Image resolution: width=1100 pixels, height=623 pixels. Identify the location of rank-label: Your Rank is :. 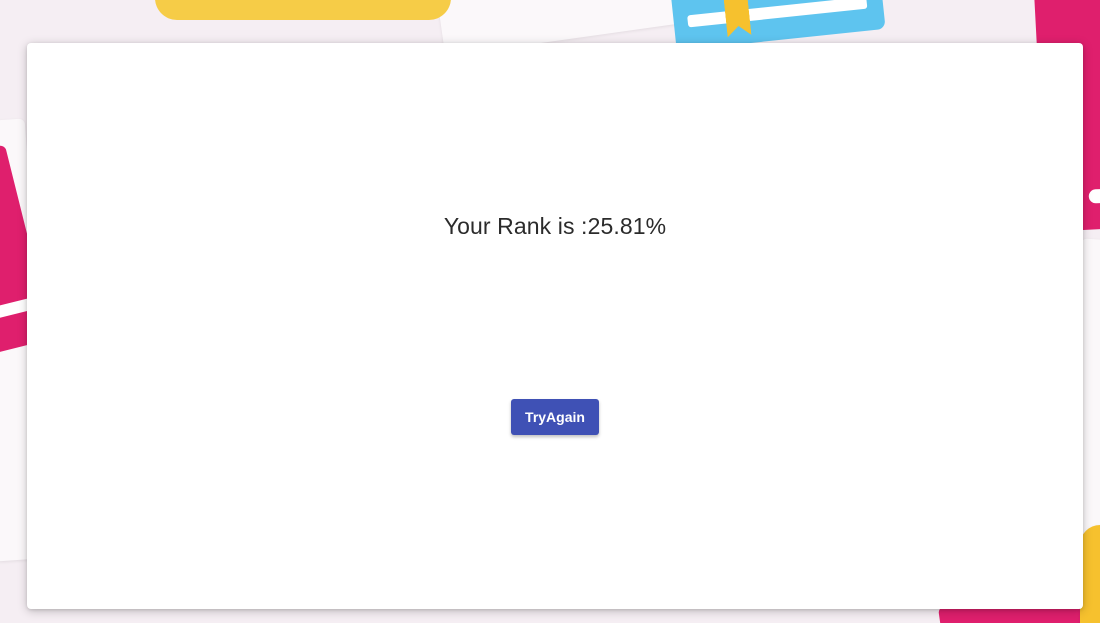
(515, 226).